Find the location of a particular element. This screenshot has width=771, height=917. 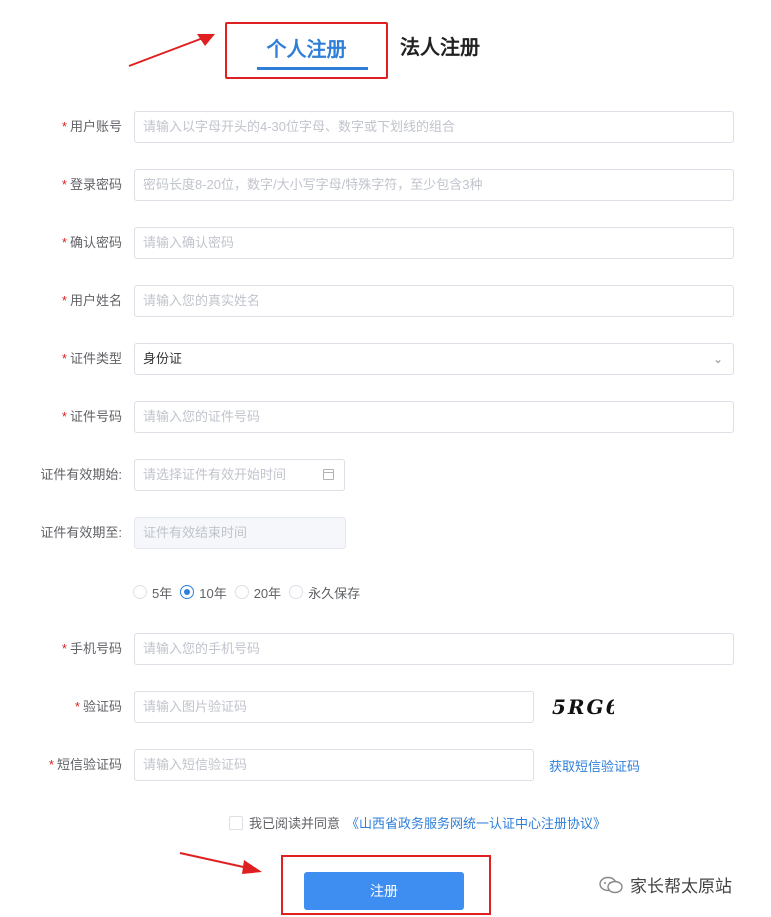

id-type-value: 身份证 is located at coordinates (163, 358).